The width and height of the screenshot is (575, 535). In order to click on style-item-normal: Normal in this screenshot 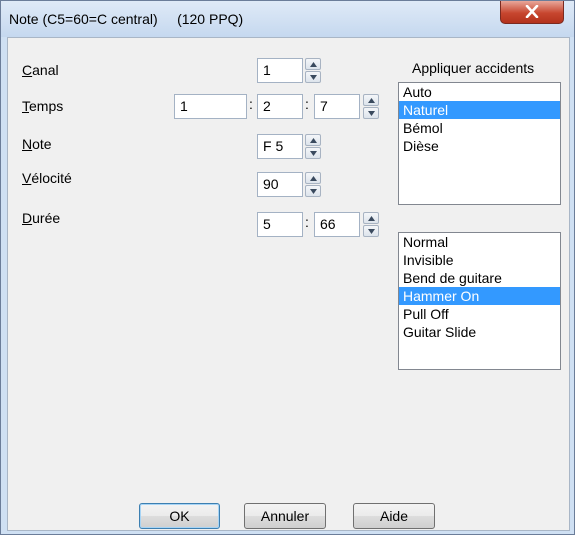, I will do `click(479, 242)`.